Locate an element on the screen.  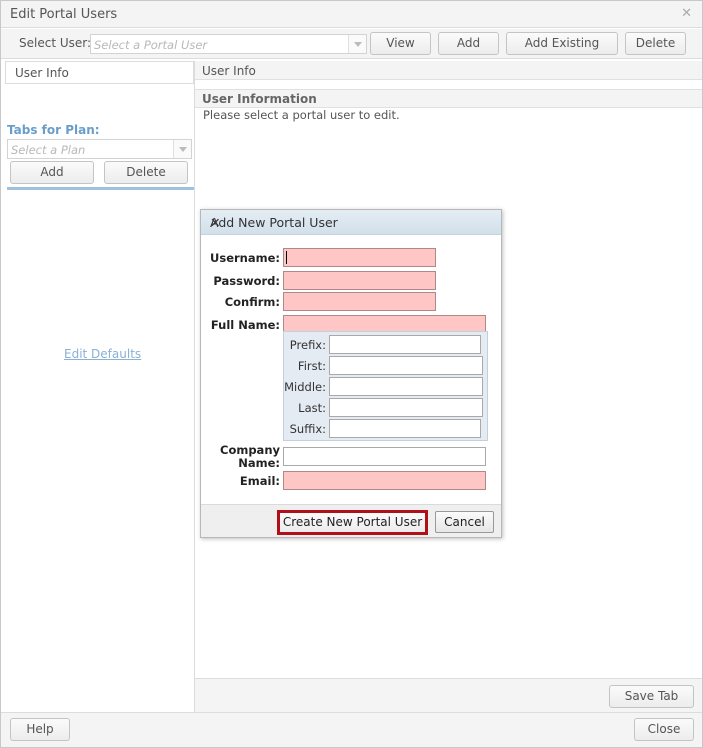
section-header: User Information is located at coordinates (448, 98).